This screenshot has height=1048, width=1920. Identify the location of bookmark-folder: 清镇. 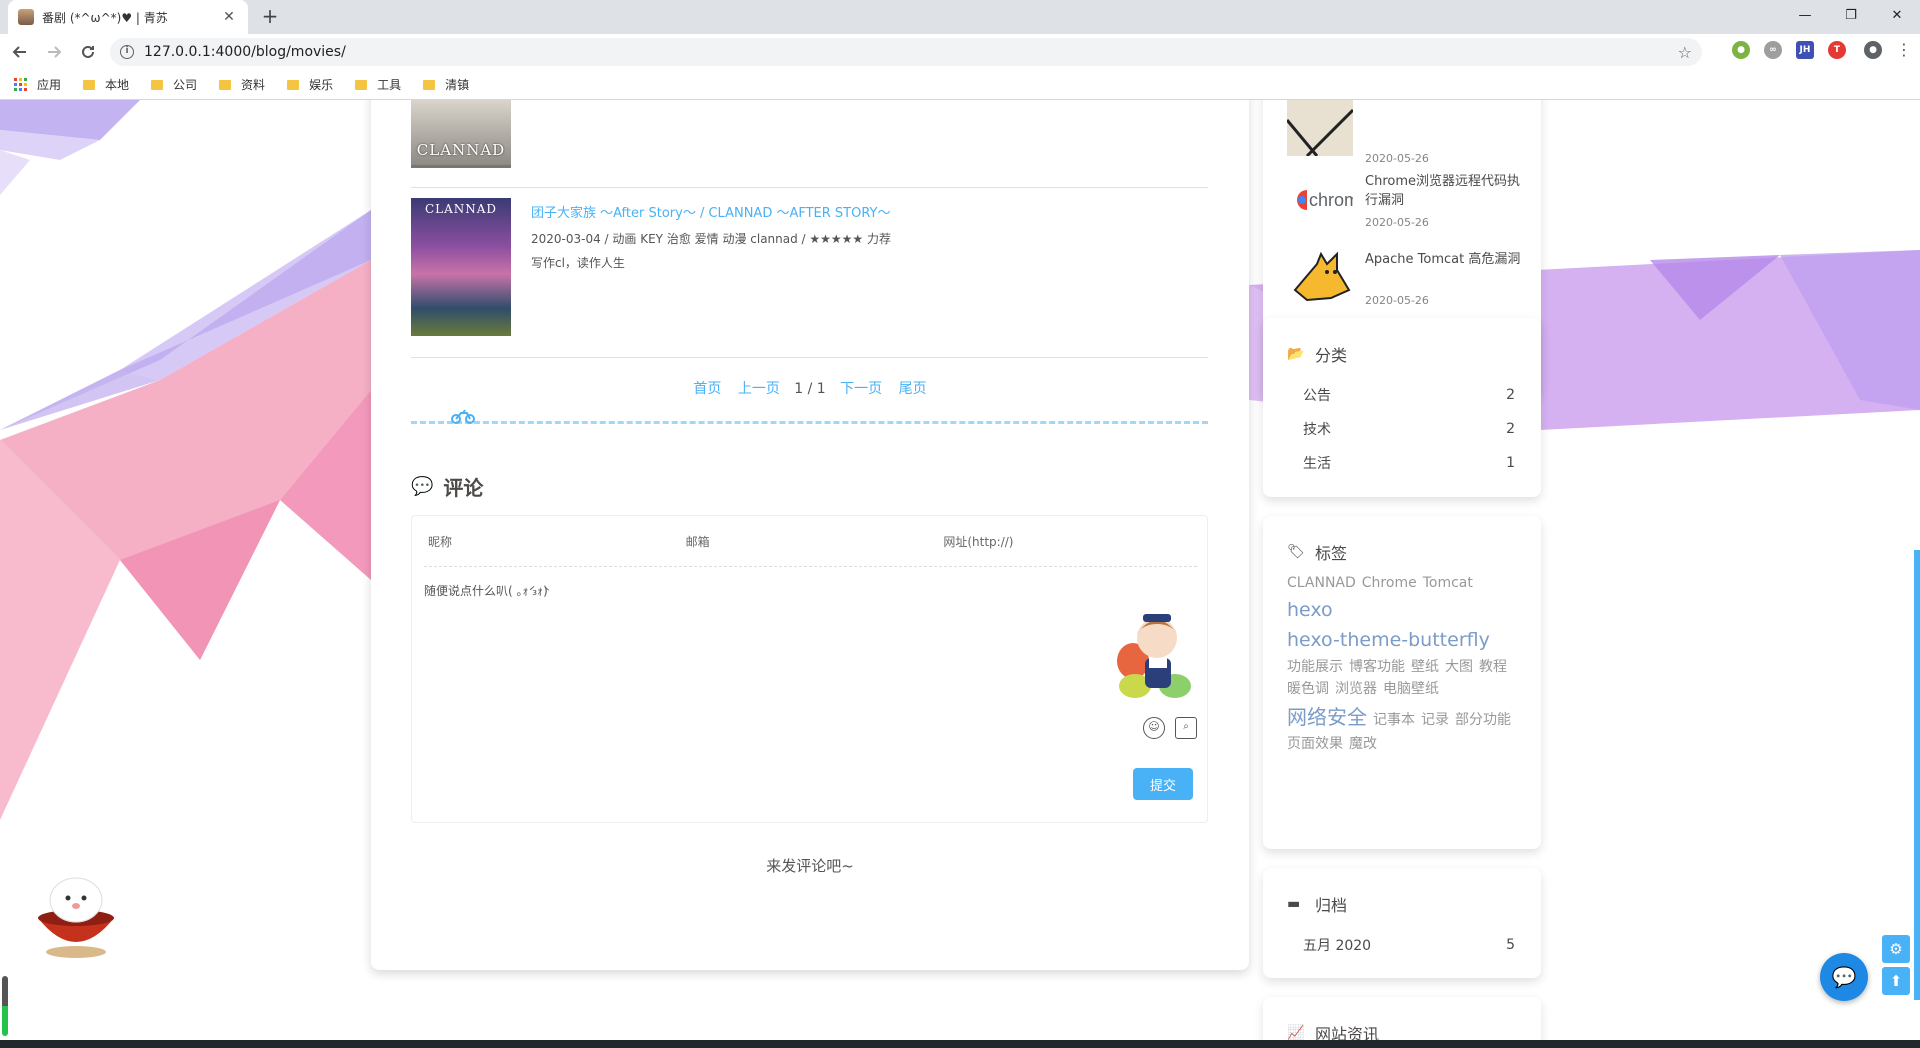
(446, 84).